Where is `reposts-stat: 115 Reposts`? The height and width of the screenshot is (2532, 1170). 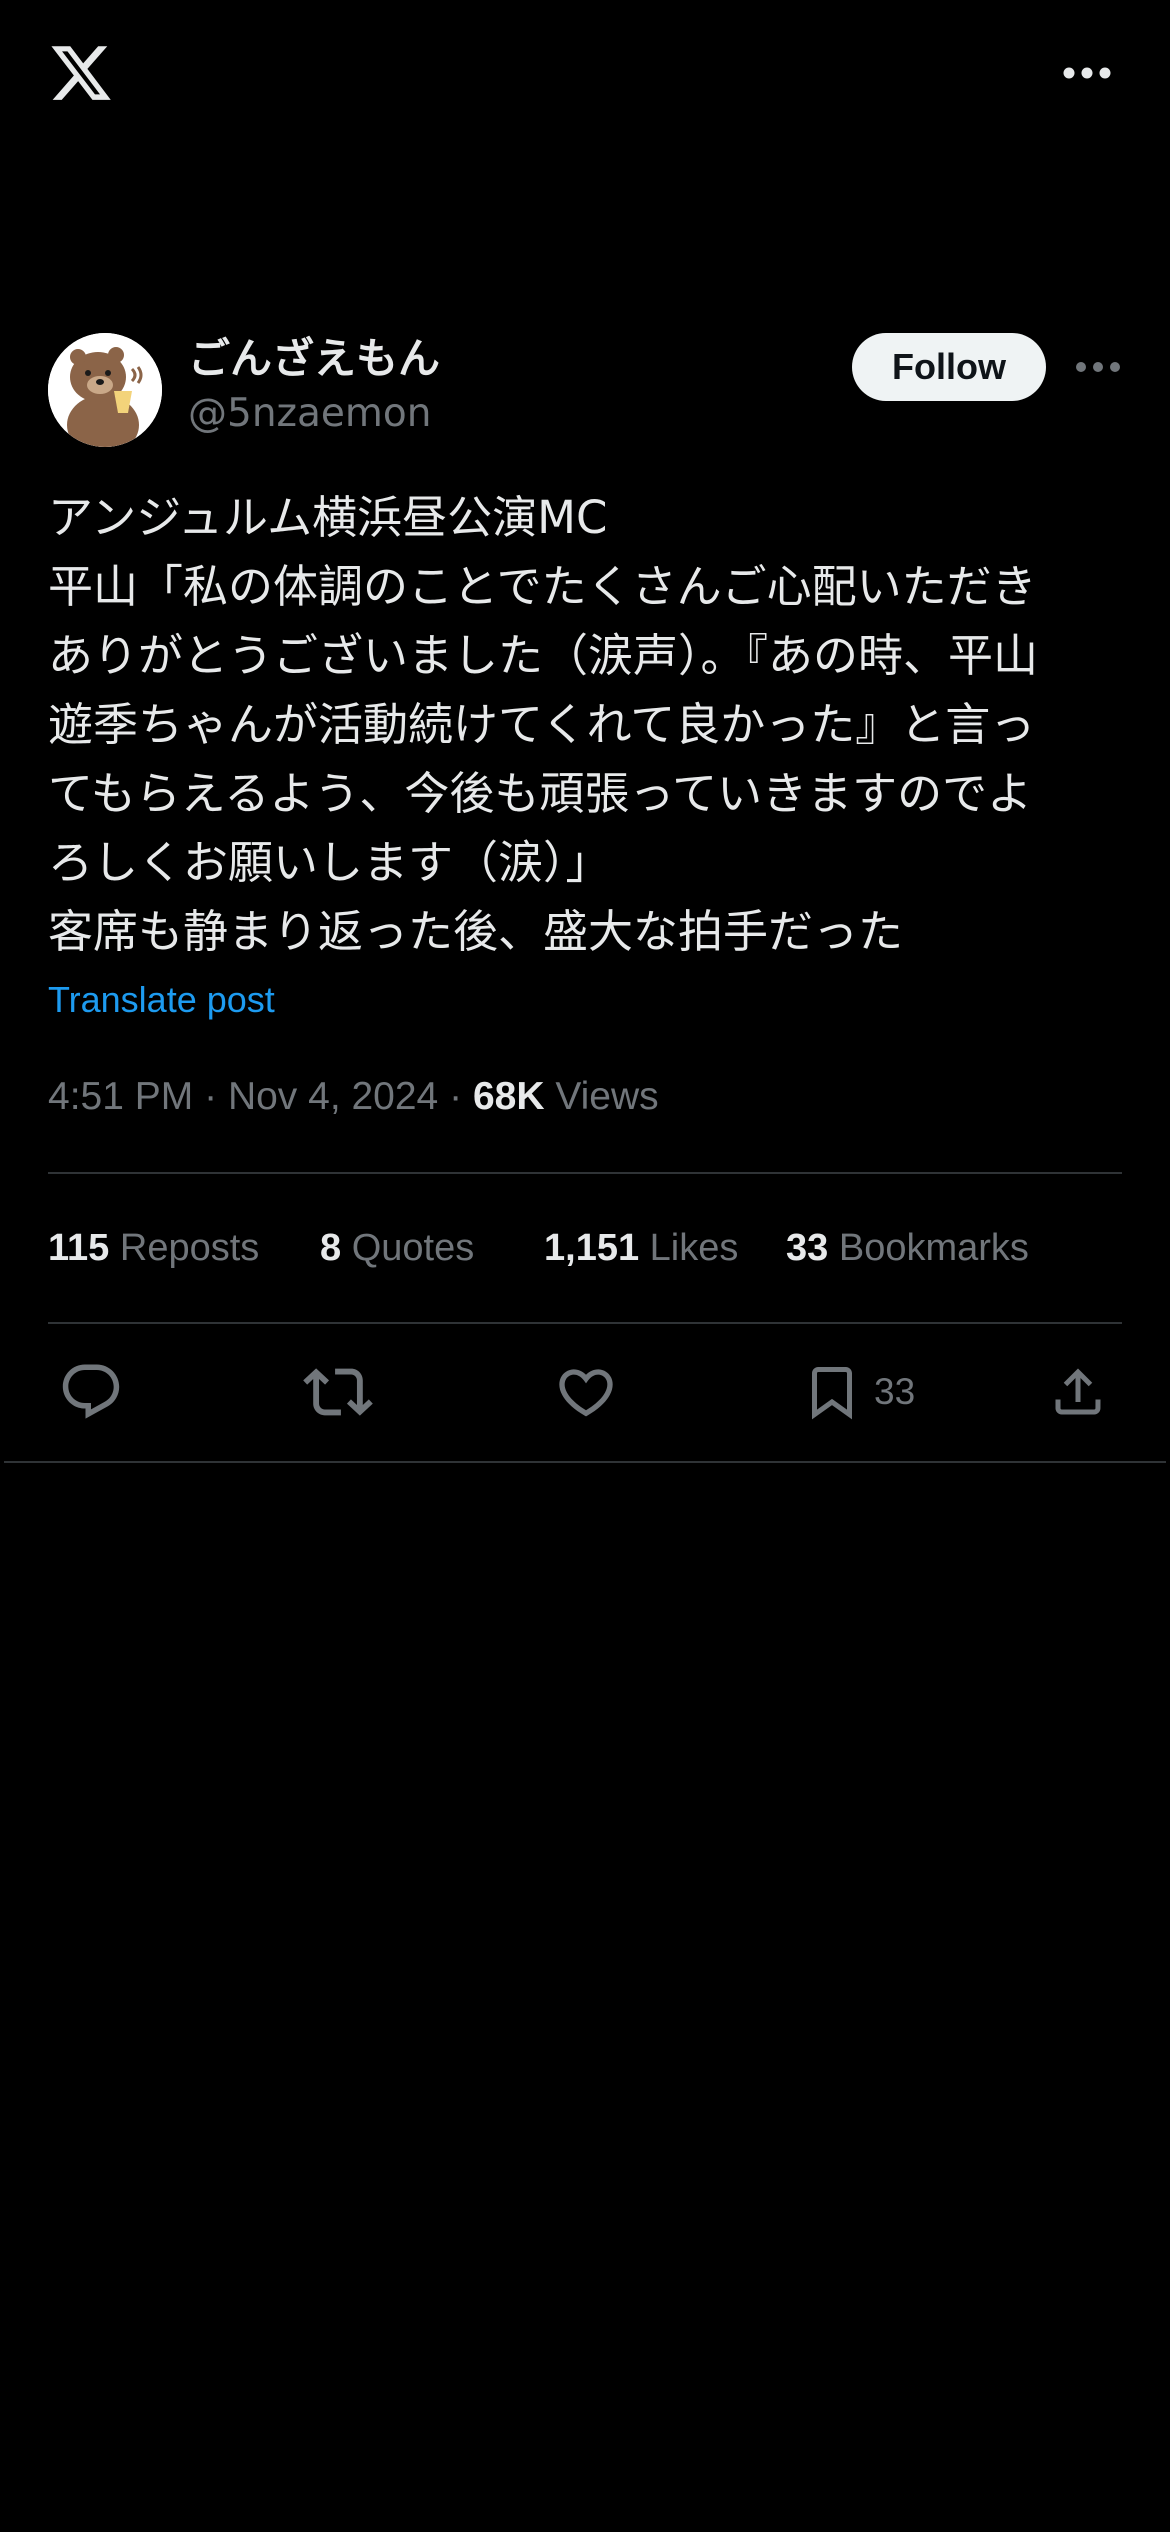
reposts-stat: 115 Reposts is located at coordinates (153, 1248).